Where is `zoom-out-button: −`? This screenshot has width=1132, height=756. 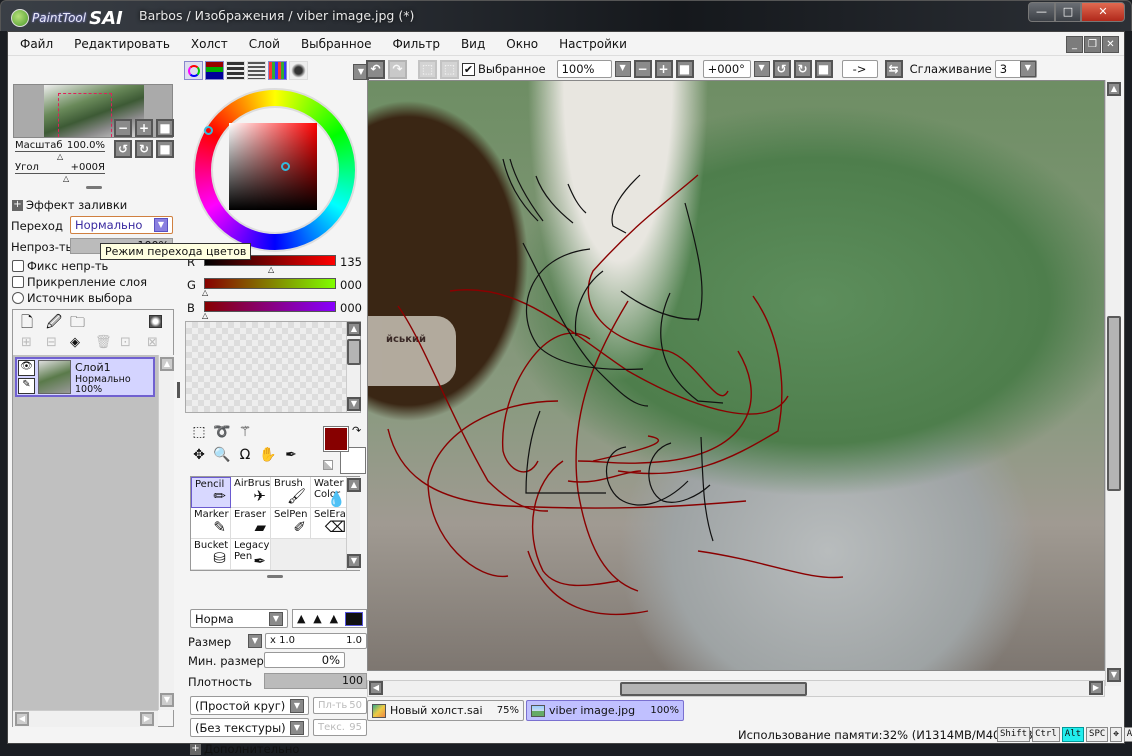
zoom-out-button: − is located at coordinates (642, 69).